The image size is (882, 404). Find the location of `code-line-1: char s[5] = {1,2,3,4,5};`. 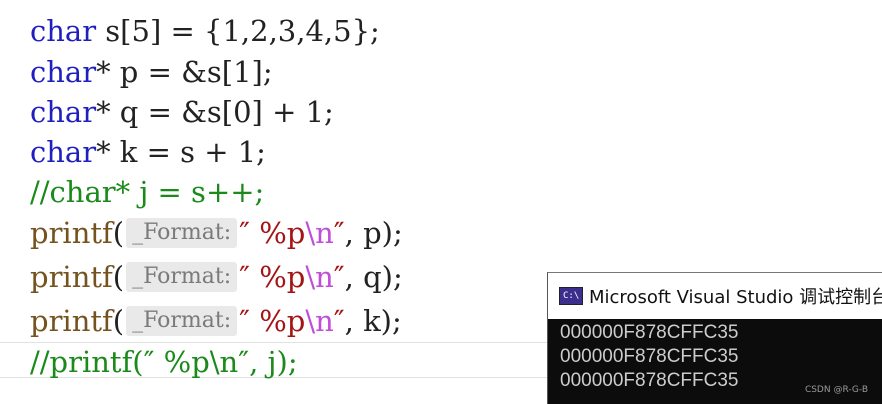

code-line-1: char s[5] = {1,2,3,4,5}; is located at coordinates (205, 31).